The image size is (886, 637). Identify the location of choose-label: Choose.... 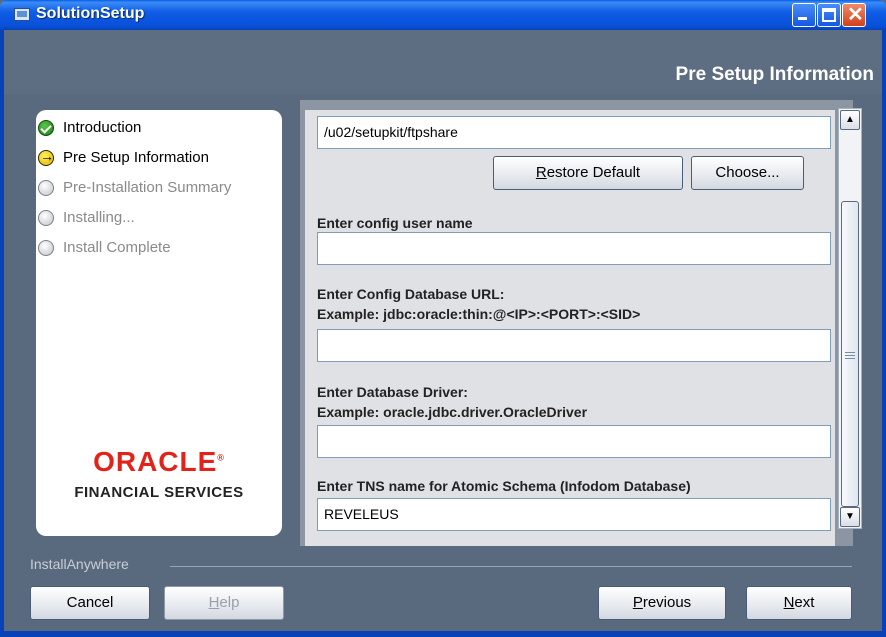
(747, 172).